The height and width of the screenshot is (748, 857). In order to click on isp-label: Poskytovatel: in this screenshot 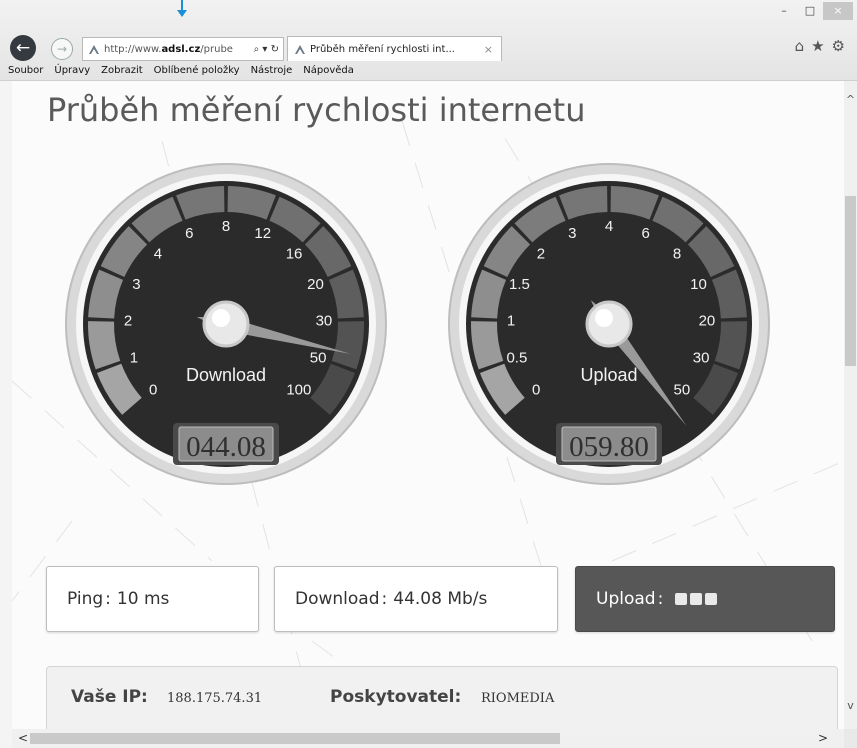, I will do `click(396, 697)`.